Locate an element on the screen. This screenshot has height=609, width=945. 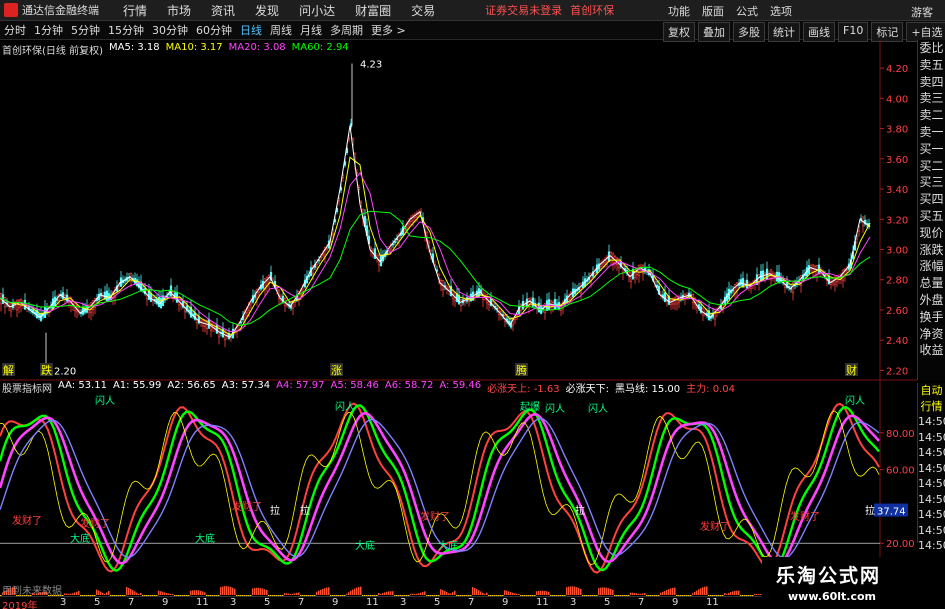
side-item-12: 涨跌 is located at coordinates (931, 250).